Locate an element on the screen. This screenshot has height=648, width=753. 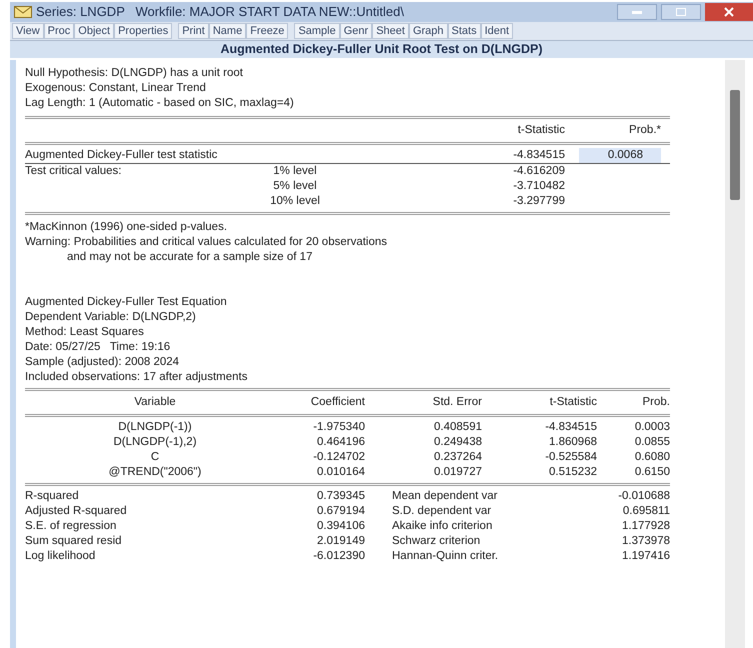
table-cell-text: -6.012390 is located at coordinates (338, 556).